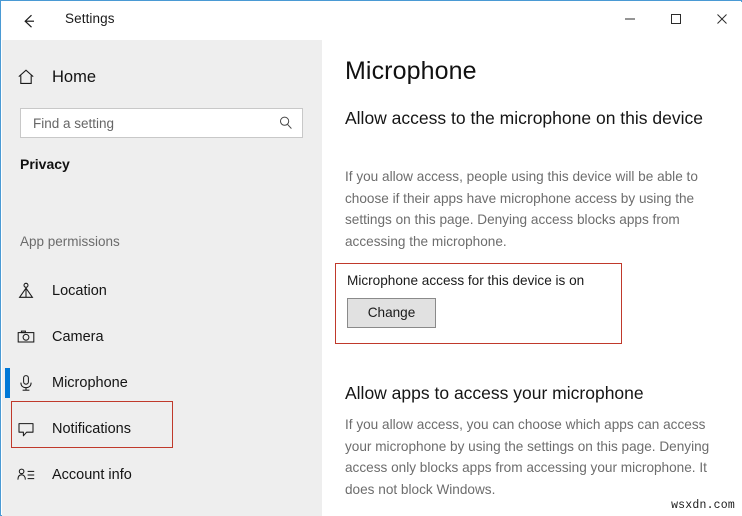 The image size is (742, 516). What do you see at coordinates (78, 337) in the screenshot?
I see `sidebar-item-camera-label: Camera` at bounding box center [78, 337].